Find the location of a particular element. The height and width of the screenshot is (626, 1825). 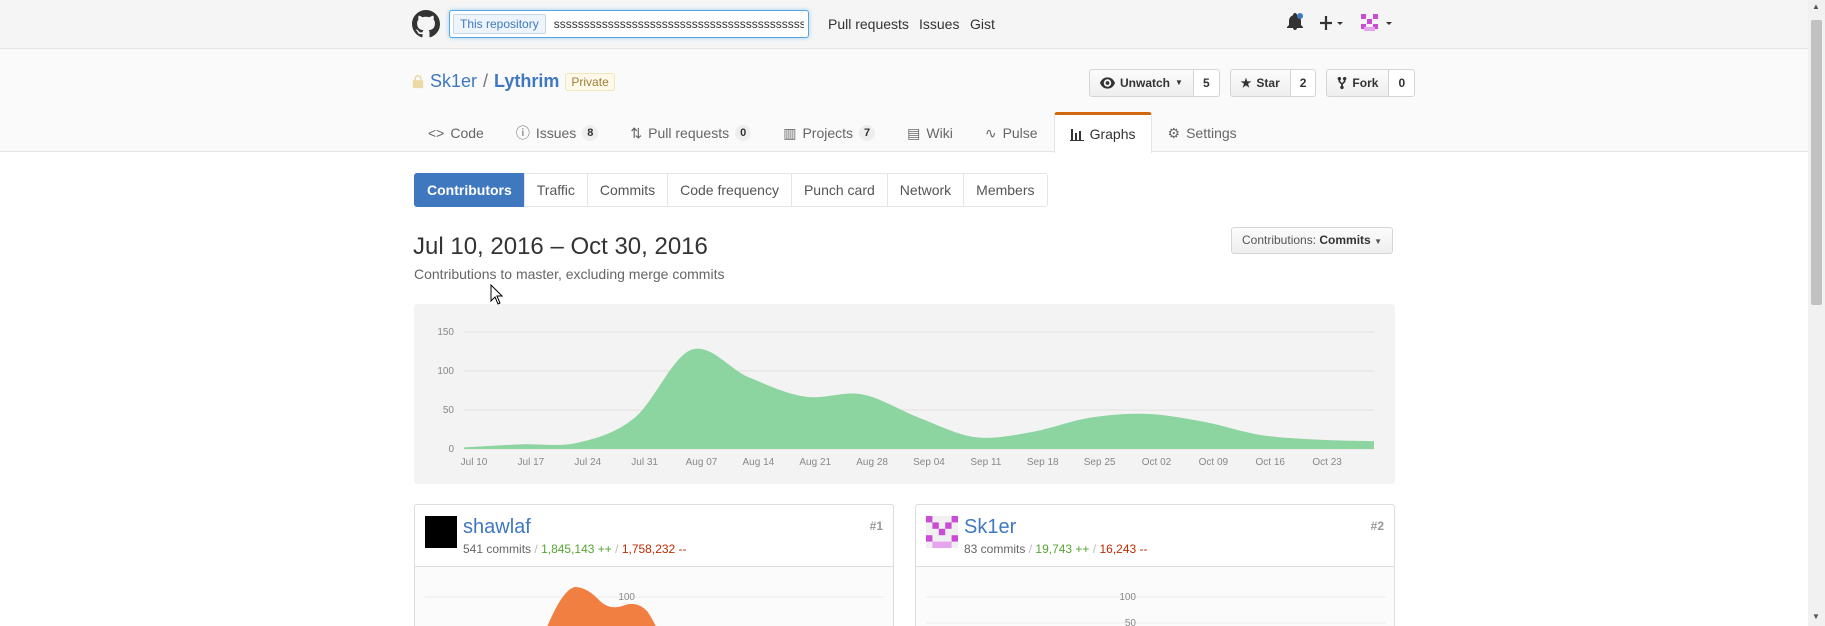

contributor-stats: 83 commits / 19,743 ++ / 16,243 -- is located at coordinates (1056, 549).